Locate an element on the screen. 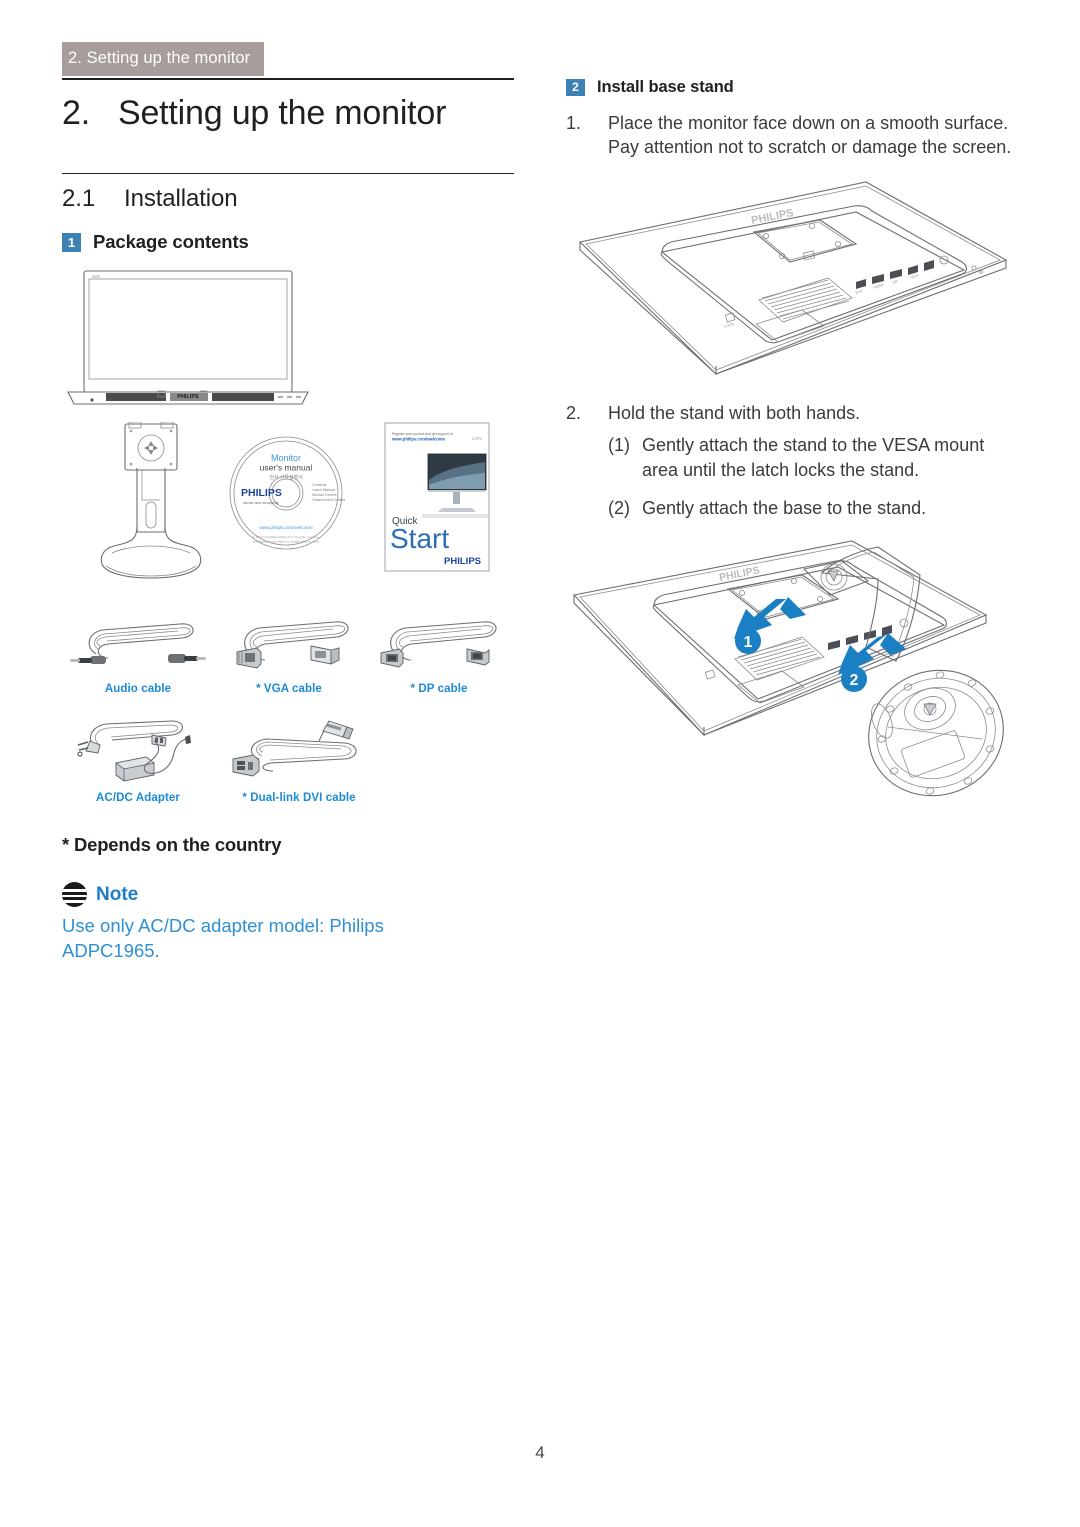 This screenshot has width=1080, height=1527. substep-marker: (2) is located at coordinates (619, 508).